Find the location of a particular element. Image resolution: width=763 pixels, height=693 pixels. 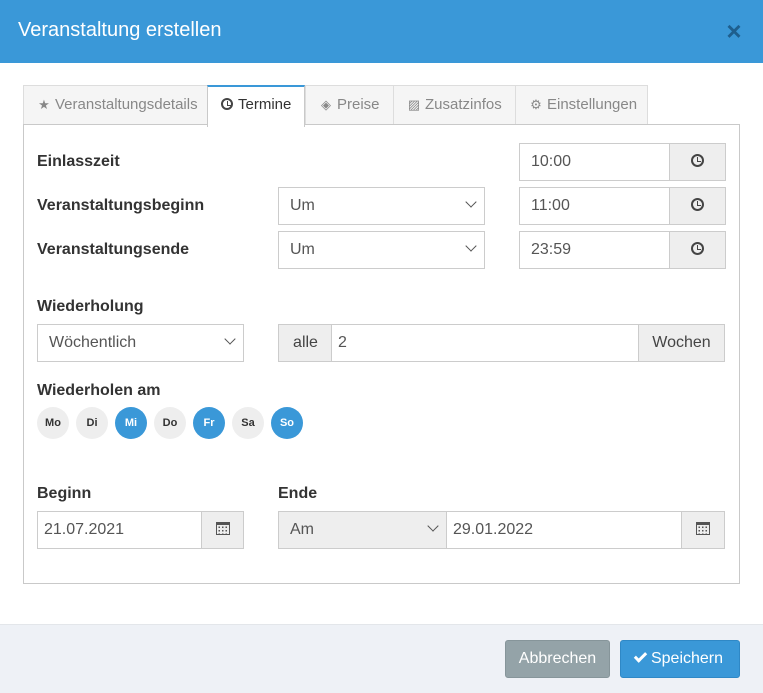

day-toggle-mi: Mi is located at coordinates (131, 423).